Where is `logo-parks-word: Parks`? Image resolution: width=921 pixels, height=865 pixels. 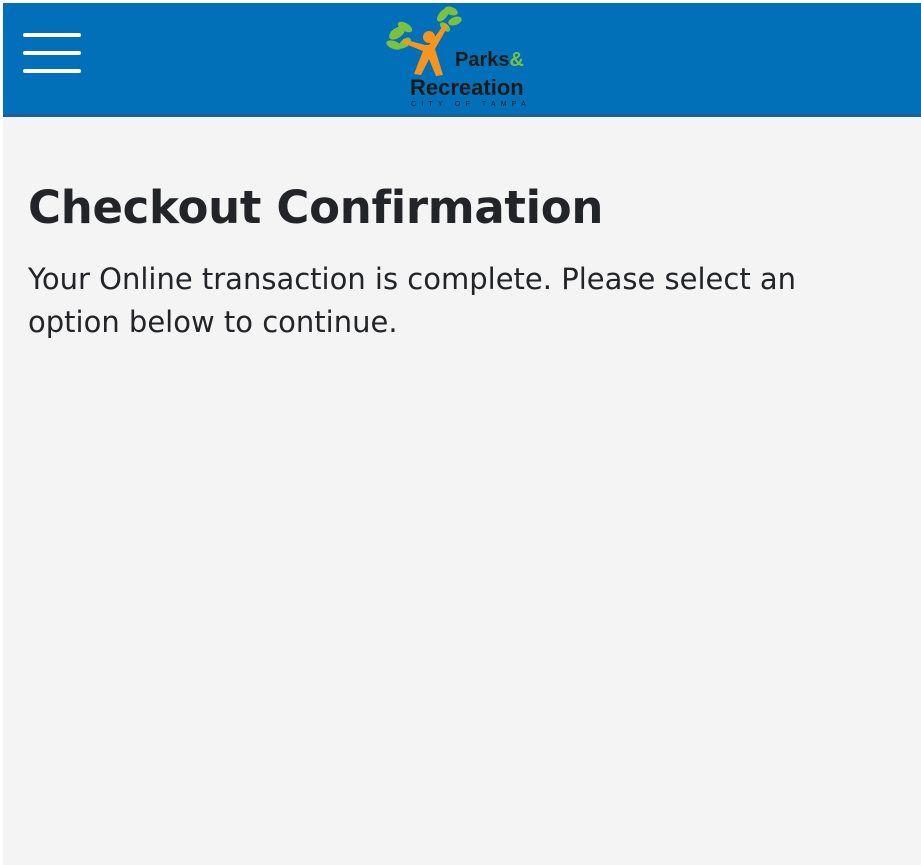
logo-parks-word: Parks is located at coordinates (482, 60).